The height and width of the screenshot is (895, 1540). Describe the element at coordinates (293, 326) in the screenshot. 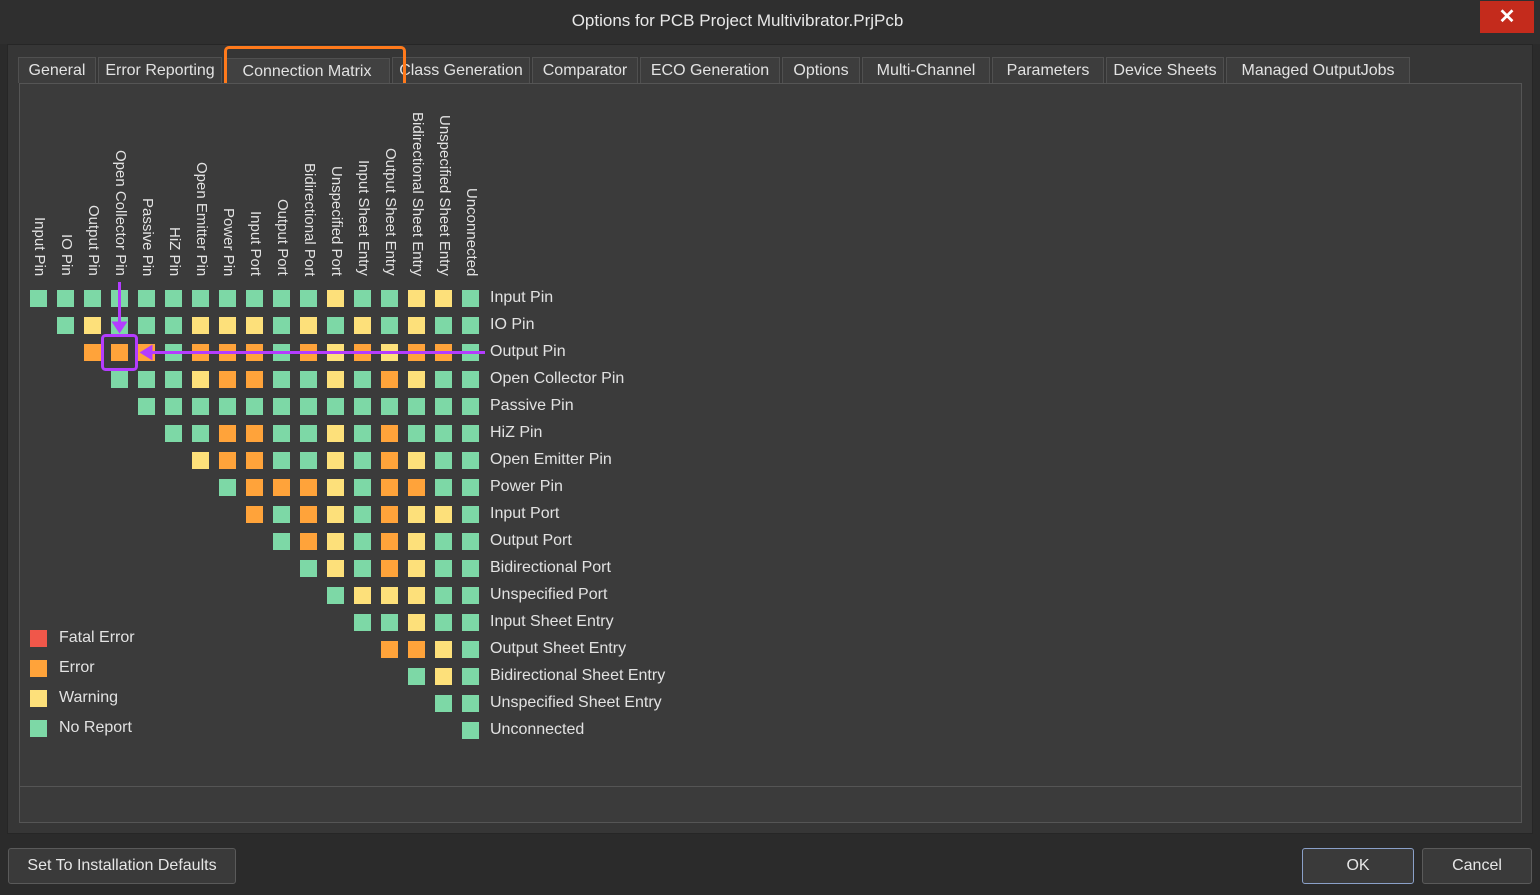

I see `annotation-overlay` at that location.